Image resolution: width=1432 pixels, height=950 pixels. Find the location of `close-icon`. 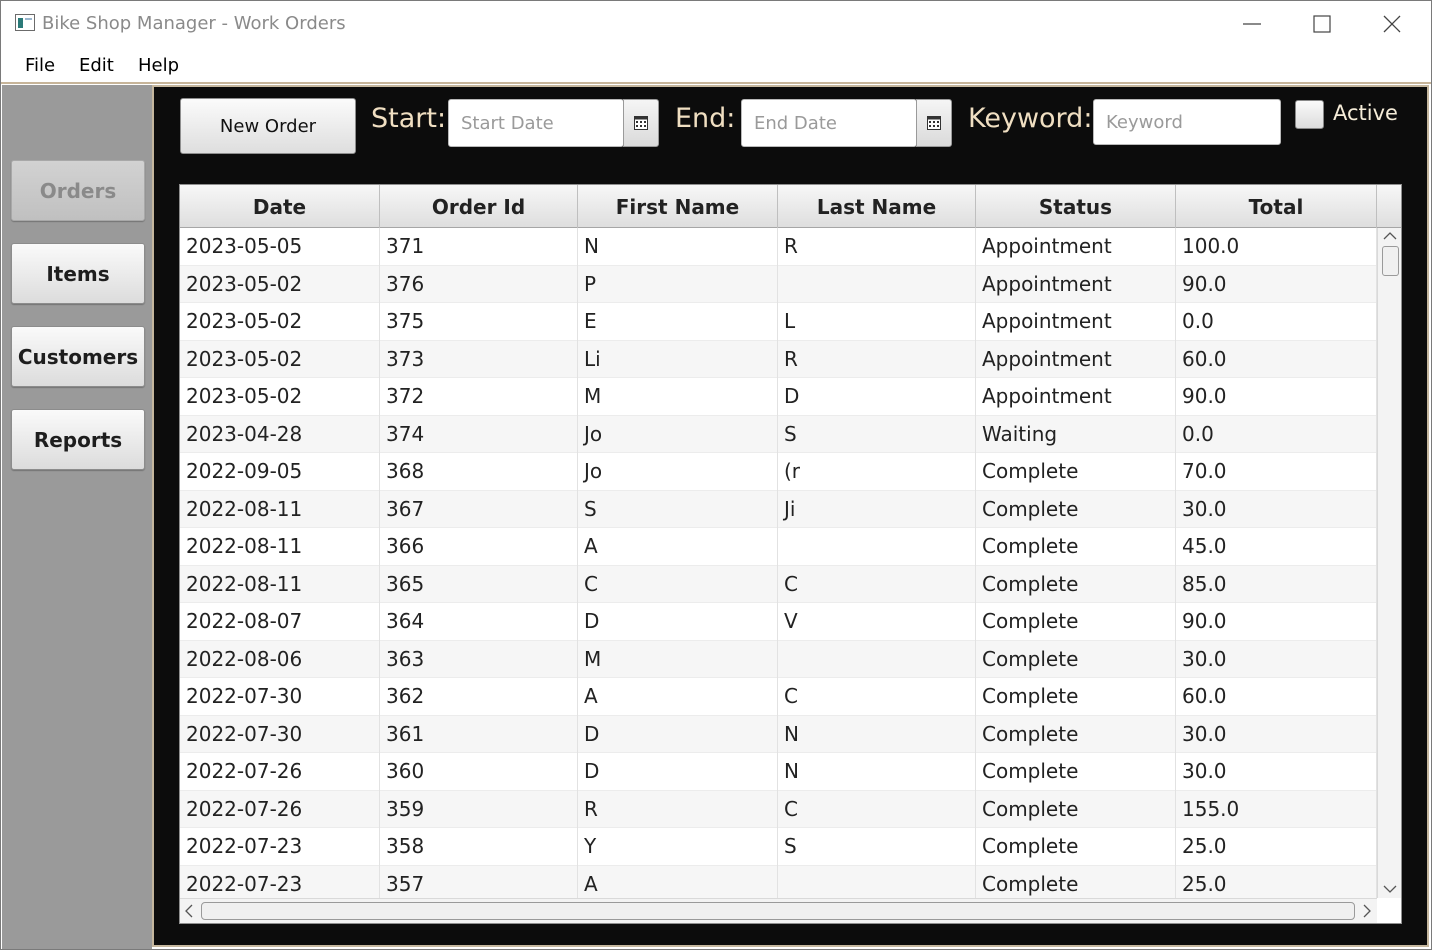

close-icon is located at coordinates (1392, 24).